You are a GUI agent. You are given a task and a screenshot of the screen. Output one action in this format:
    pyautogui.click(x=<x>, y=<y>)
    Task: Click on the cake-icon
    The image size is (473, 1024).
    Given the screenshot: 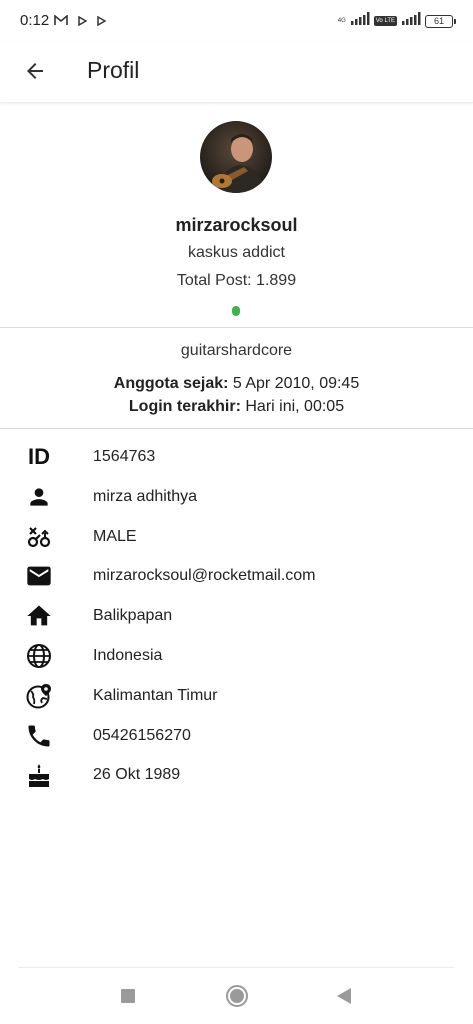 What is the action you would take?
    pyautogui.click(x=39, y=775)
    